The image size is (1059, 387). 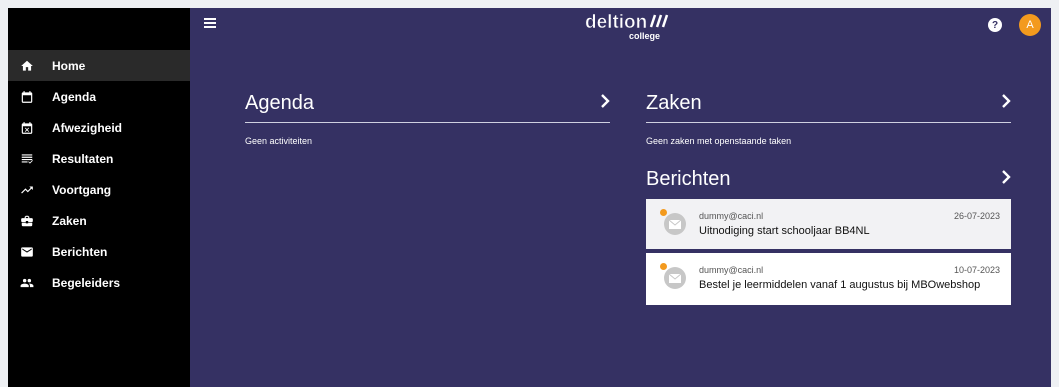 I want to click on sidebar-item-label: Begeleiders, so click(x=86, y=282).